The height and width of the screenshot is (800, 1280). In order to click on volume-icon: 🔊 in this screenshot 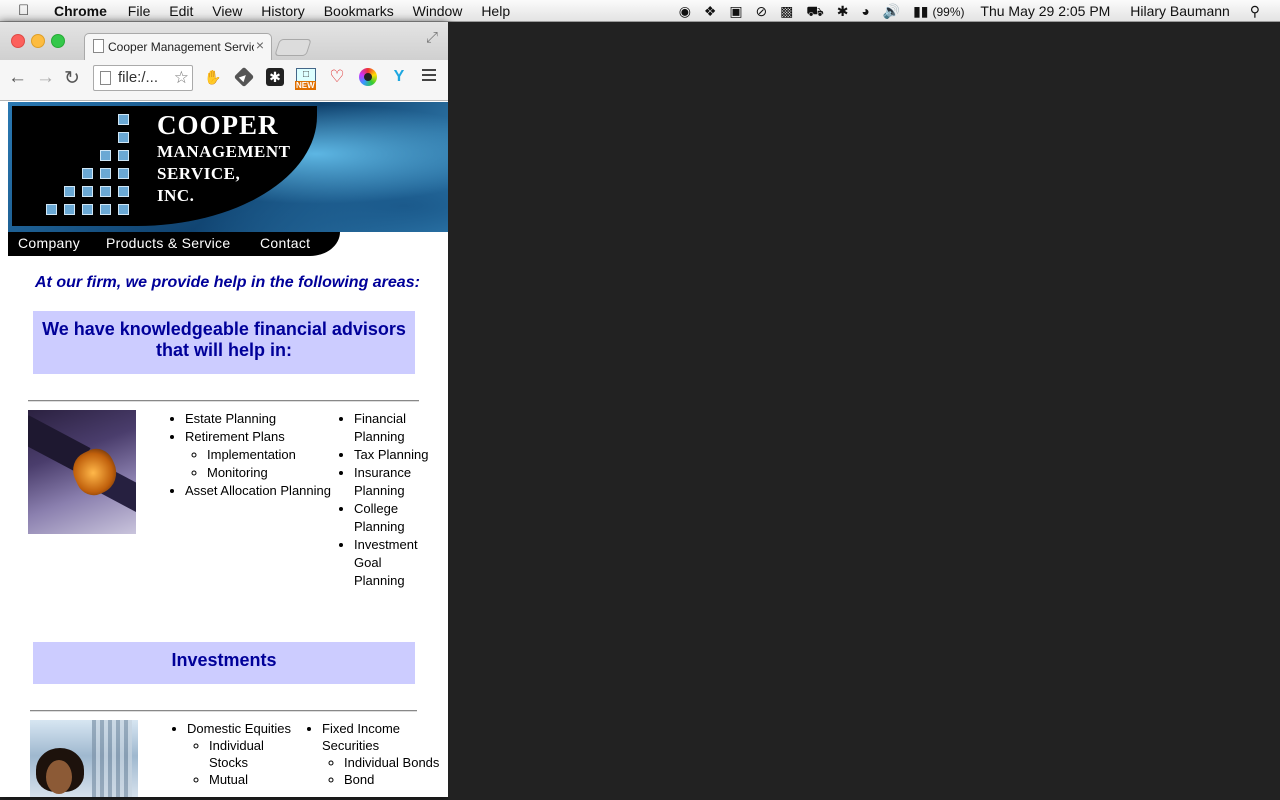, I will do `click(891, 11)`.